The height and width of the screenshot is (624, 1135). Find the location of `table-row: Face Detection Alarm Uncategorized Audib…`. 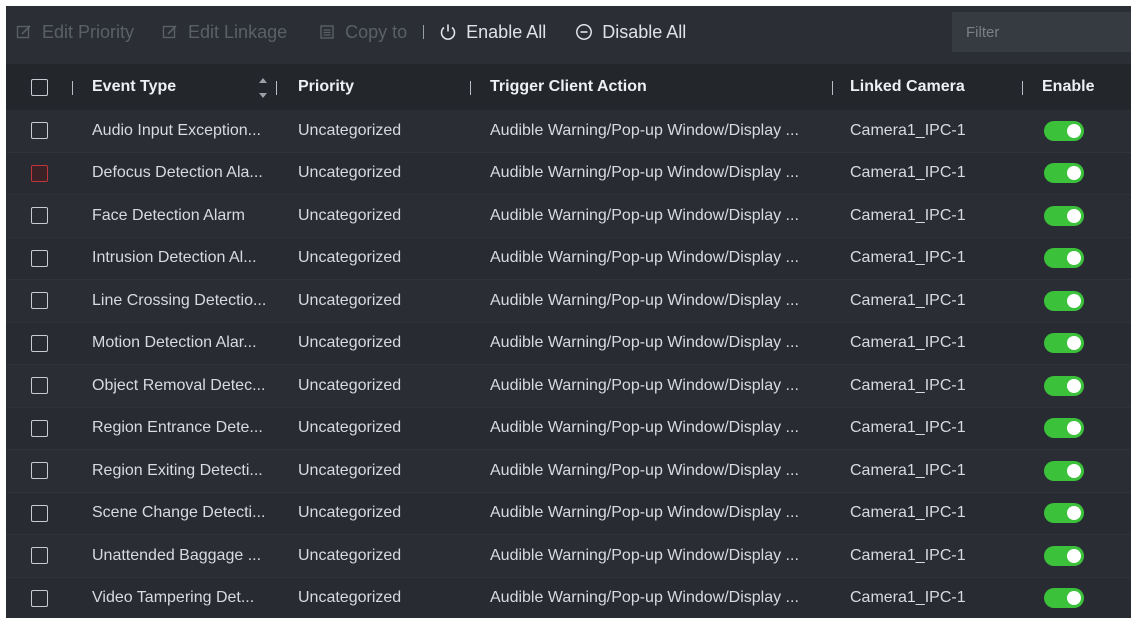

table-row: Face Detection Alarm Uncategorized Audib… is located at coordinates (568, 216).